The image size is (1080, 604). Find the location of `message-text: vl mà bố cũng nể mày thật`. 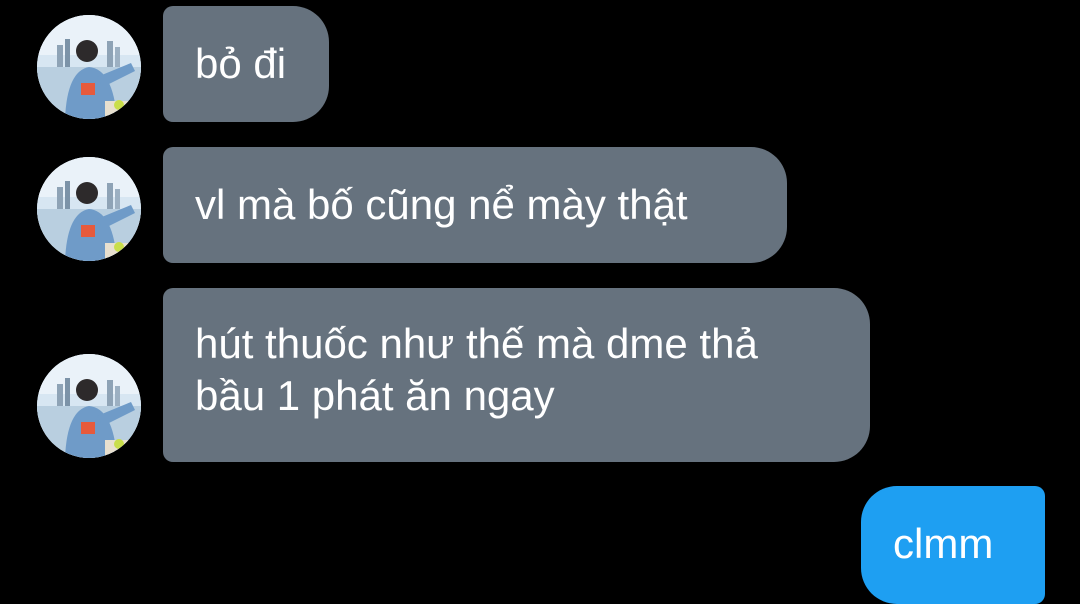

message-text: vl mà bố cũng nể mày thật is located at coordinates (441, 204).